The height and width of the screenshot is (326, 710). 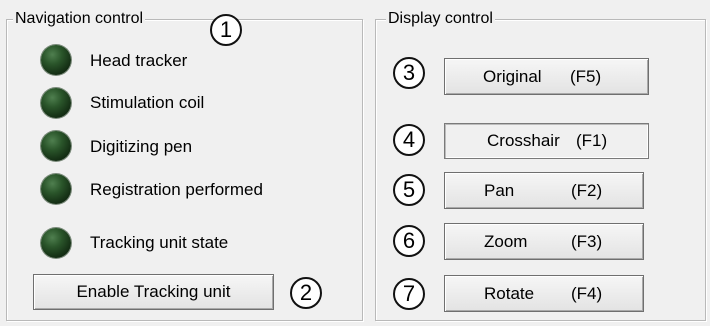 I want to click on display-control-title: Display control, so click(x=440, y=19).